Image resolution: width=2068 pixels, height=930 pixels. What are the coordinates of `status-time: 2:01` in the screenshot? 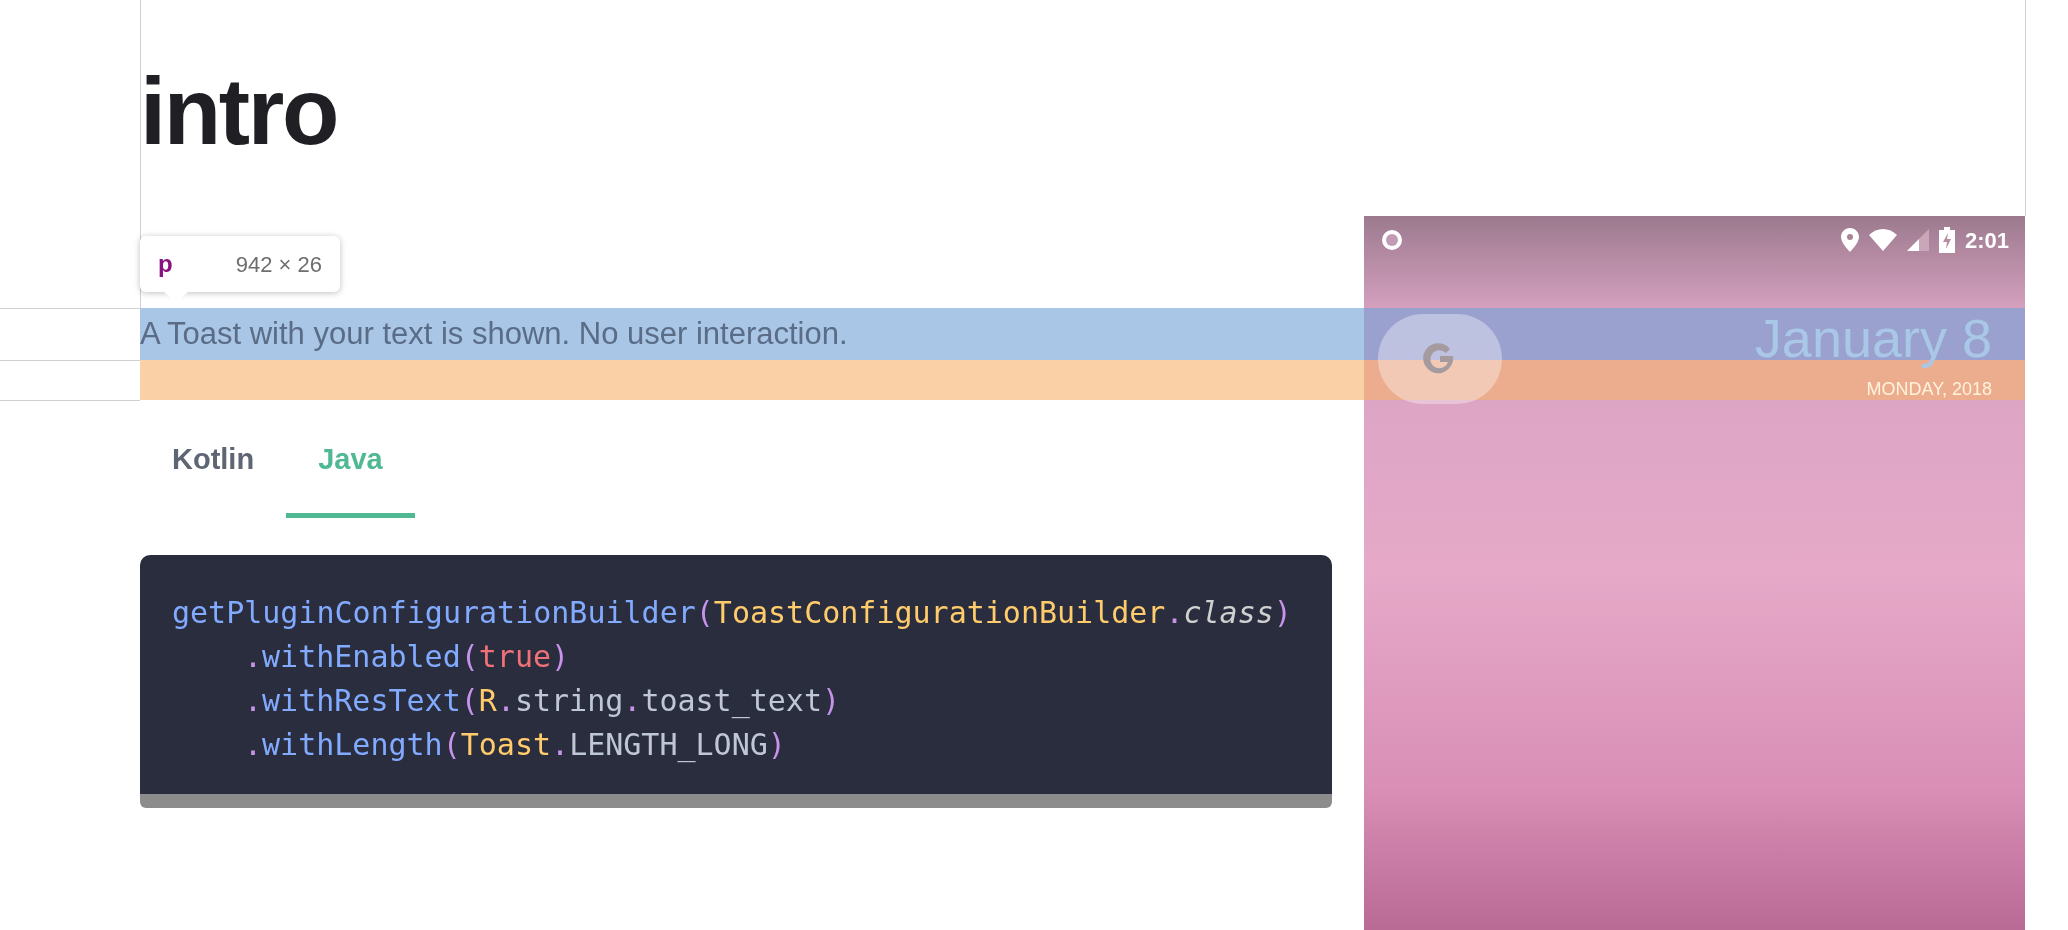 It's located at (1986, 240).